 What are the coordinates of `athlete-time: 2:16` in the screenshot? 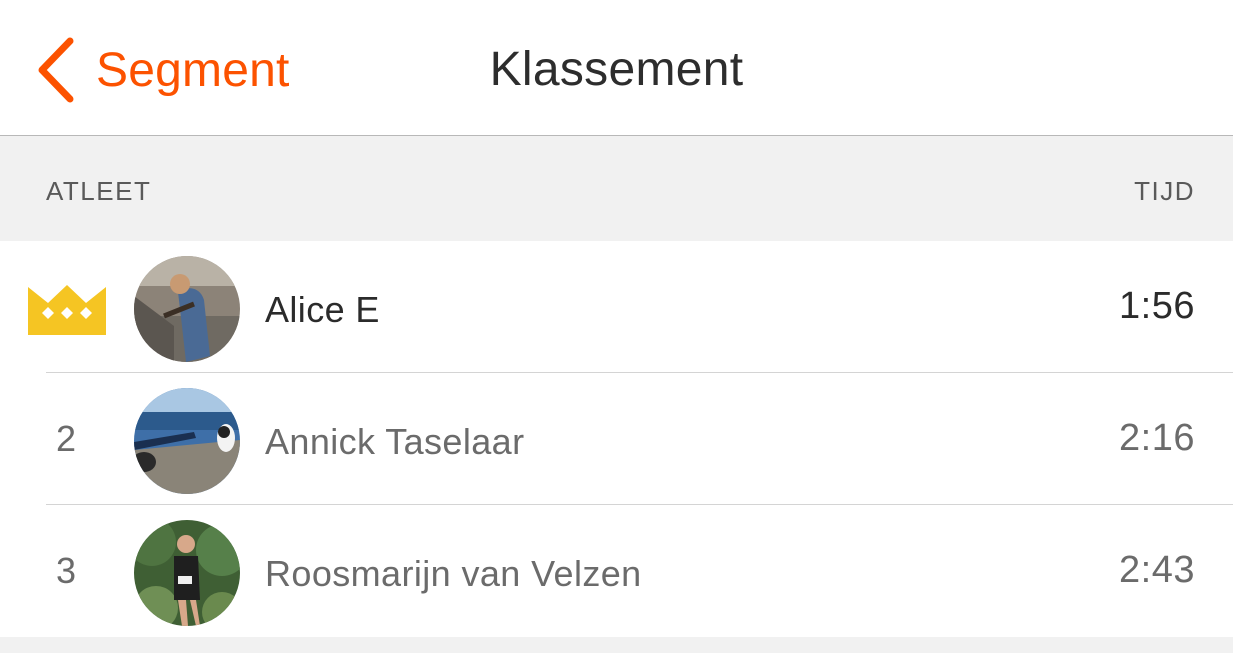 It's located at (1157, 438).